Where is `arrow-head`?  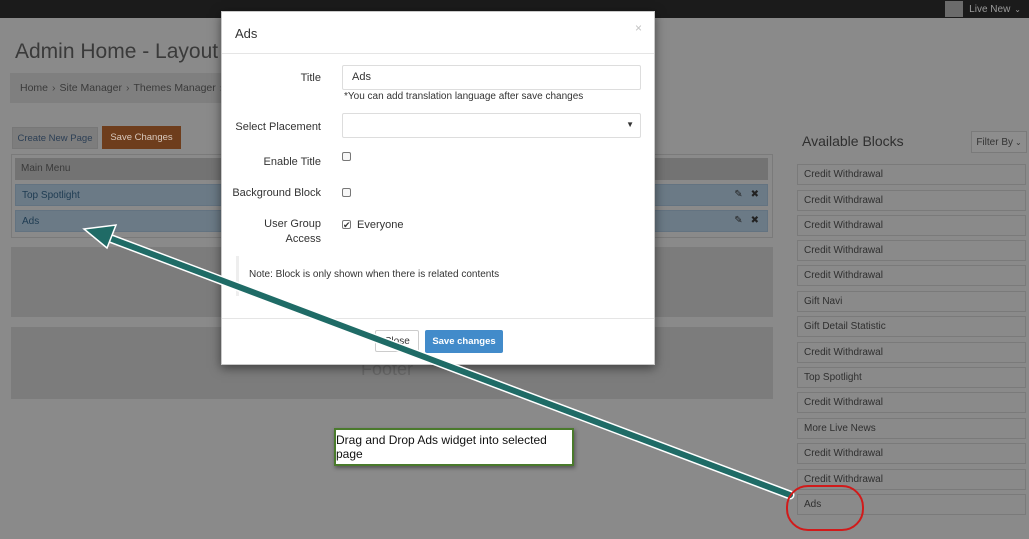 arrow-head is located at coordinates (100, 237).